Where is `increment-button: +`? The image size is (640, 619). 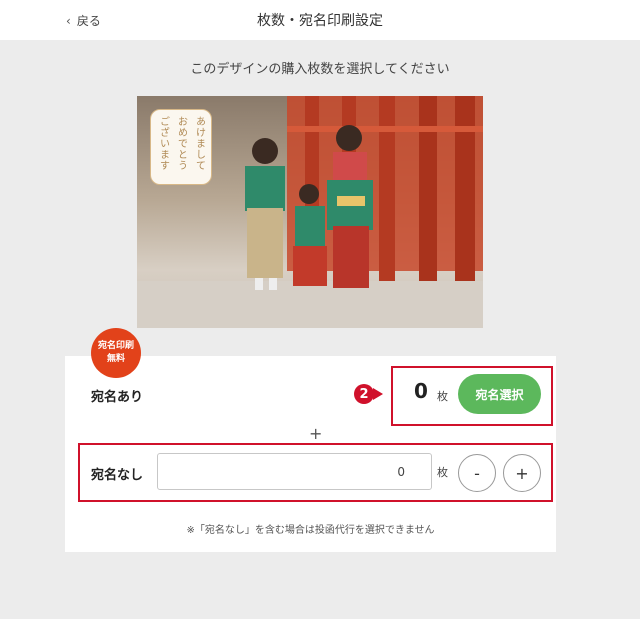 increment-button: + is located at coordinates (522, 473).